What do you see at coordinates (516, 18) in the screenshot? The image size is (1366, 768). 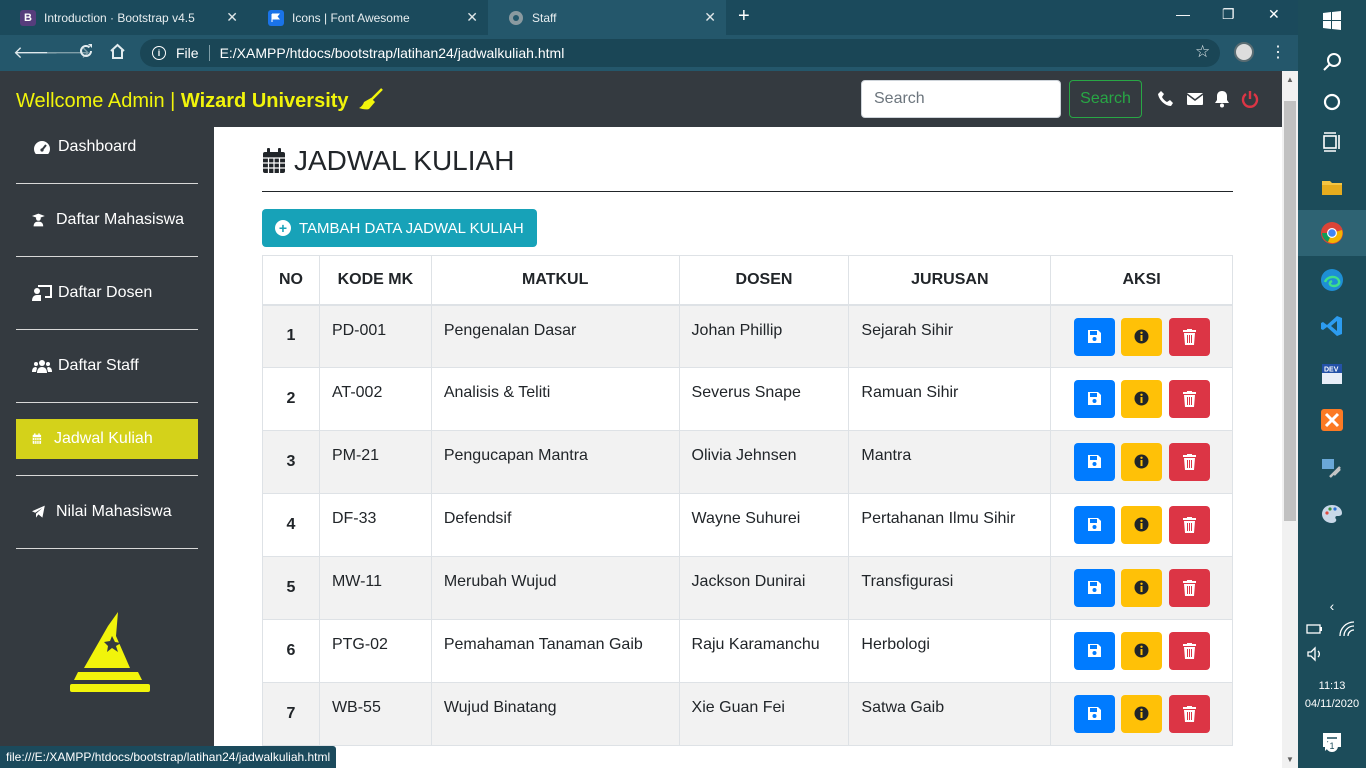 I see `globe-favicon-icon` at bounding box center [516, 18].